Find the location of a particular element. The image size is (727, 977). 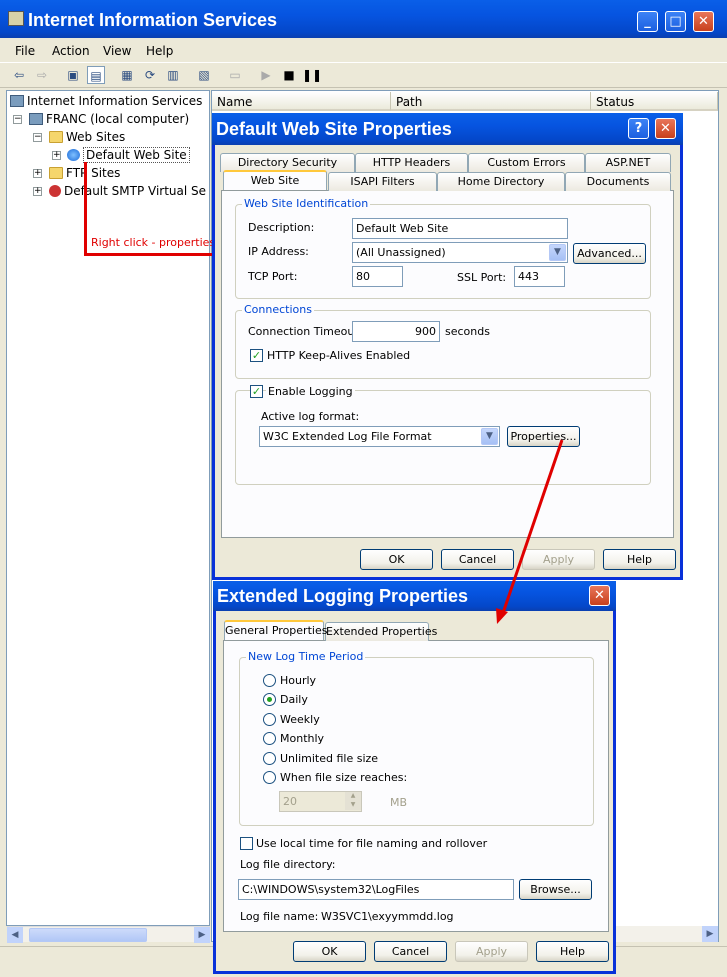

expand-default-web-site: + is located at coordinates (56, 155).